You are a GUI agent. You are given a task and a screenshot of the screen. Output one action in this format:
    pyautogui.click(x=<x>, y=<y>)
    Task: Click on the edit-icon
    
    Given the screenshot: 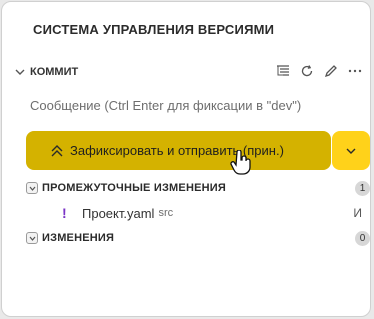 What is the action you would take?
    pyautogui.click(x=331, y=71)
    